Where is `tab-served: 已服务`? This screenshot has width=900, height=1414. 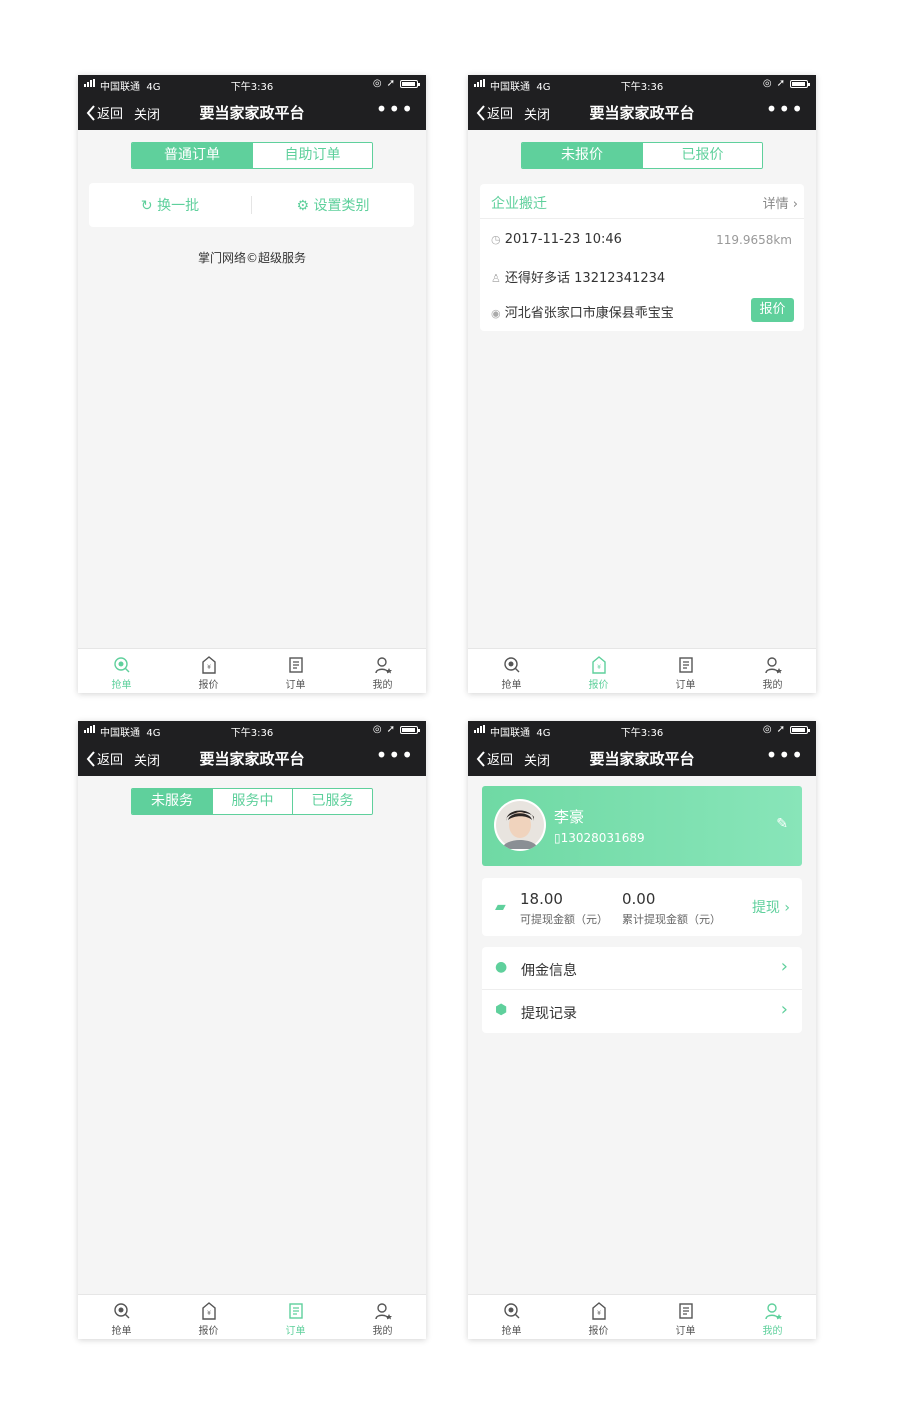
tab-served: 已服务 is located at coordinates (332, 801).